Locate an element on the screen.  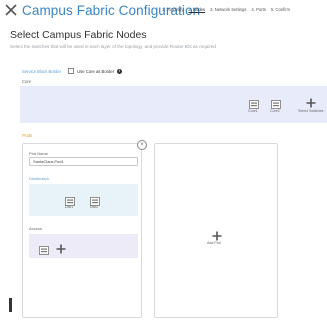
step-network-settings: 3. Network Settings is located at coordinates (228, 9).